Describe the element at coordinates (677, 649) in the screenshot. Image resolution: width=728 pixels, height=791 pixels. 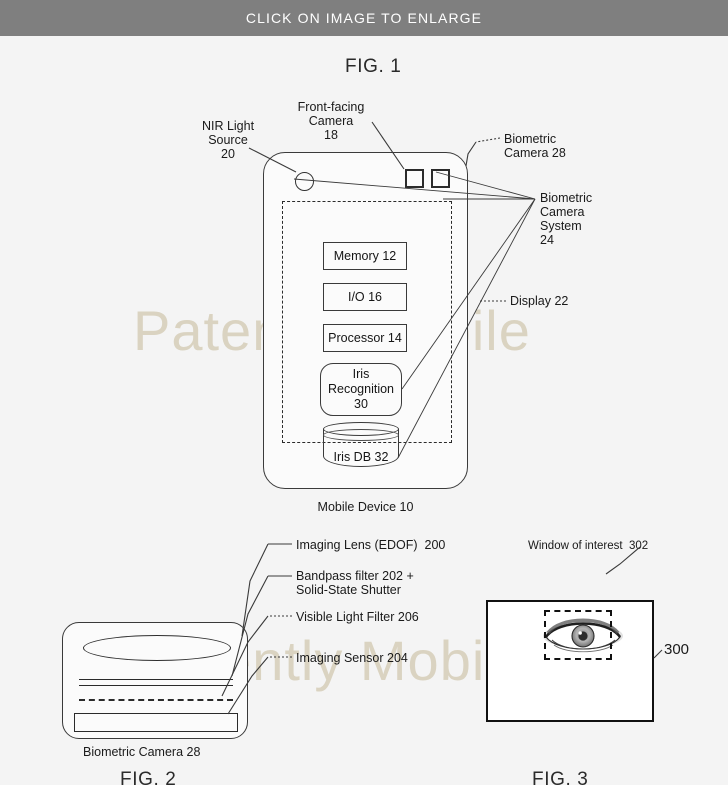
I see `label-image-300: 300` at that location.